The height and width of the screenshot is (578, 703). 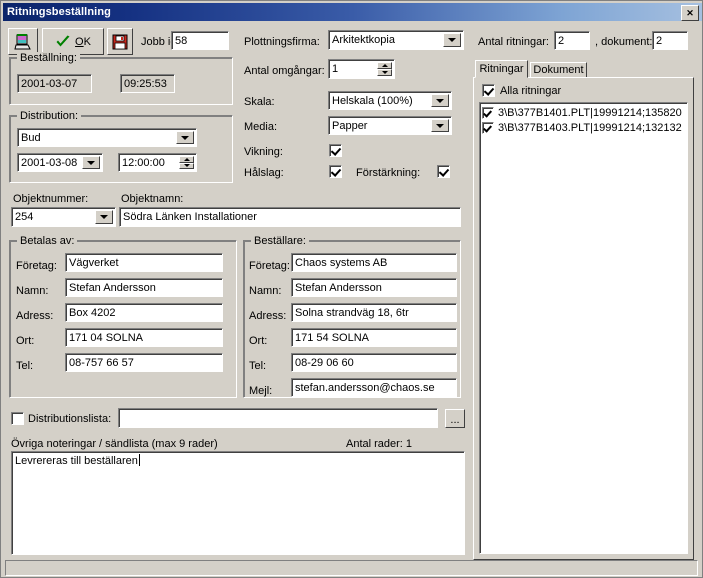 What do you see at coordinates (144, 362) in the screenshot?
I see `betalas-tel-input: 08-757 66 57` at bounding box center [144, 362].